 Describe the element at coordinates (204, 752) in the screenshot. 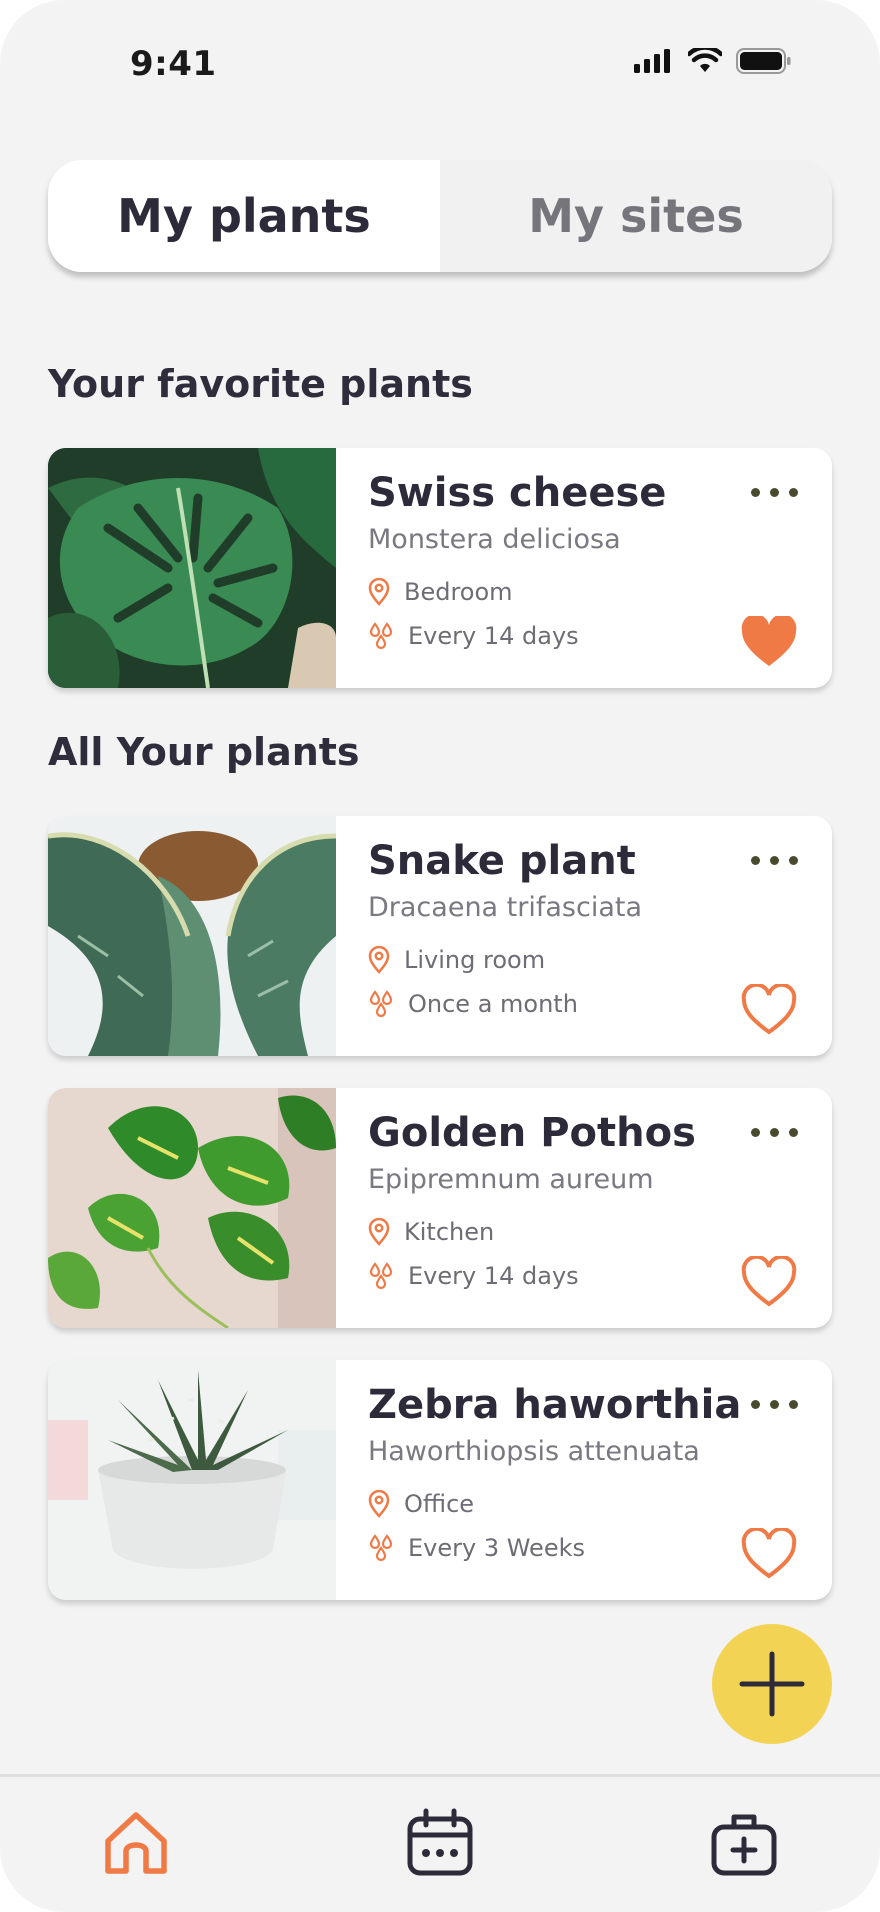

I see `all-plants-section-title: All Your plants` at that location.